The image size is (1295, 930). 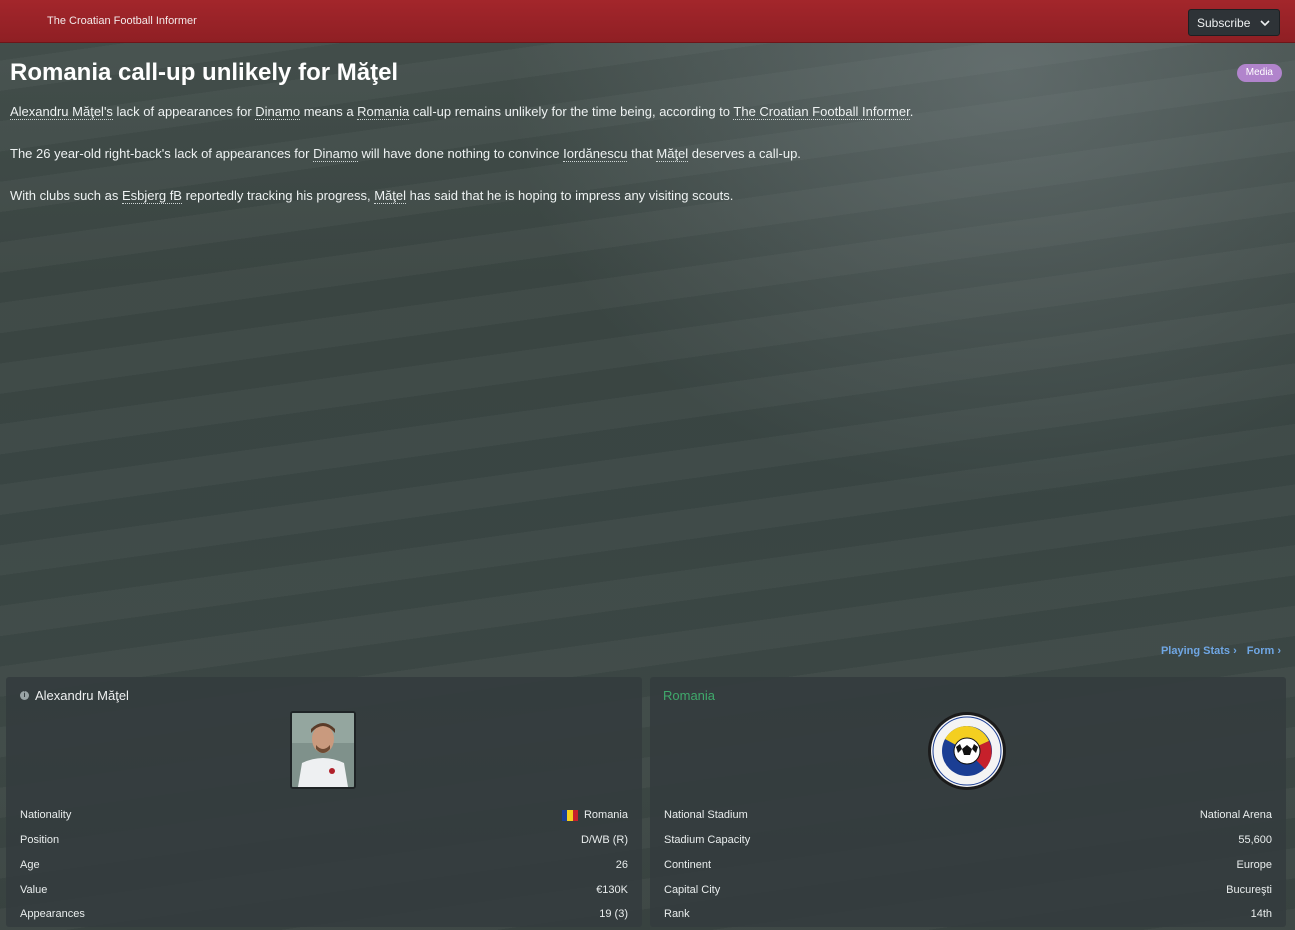 I want to click on detail-value: Europe, so click(x=1254, y=864).